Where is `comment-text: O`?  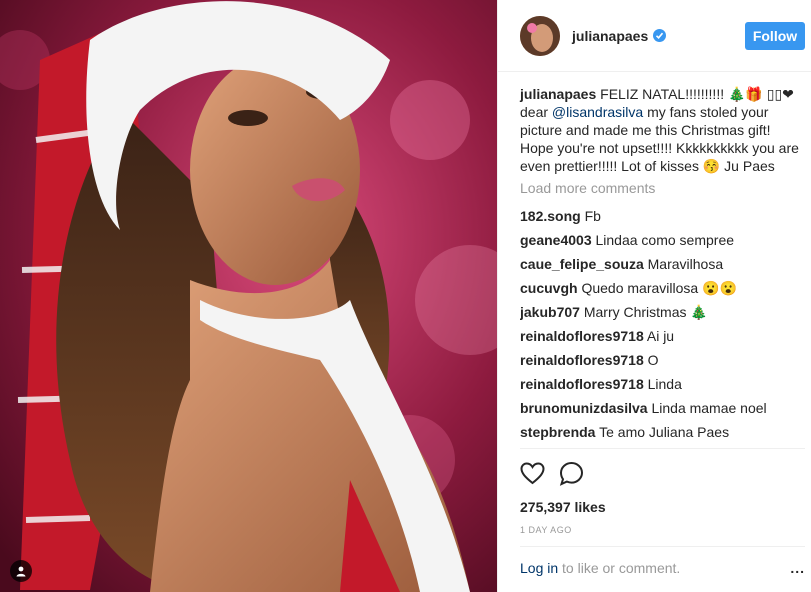
comment-text: O is located at coordinates (653, 360).